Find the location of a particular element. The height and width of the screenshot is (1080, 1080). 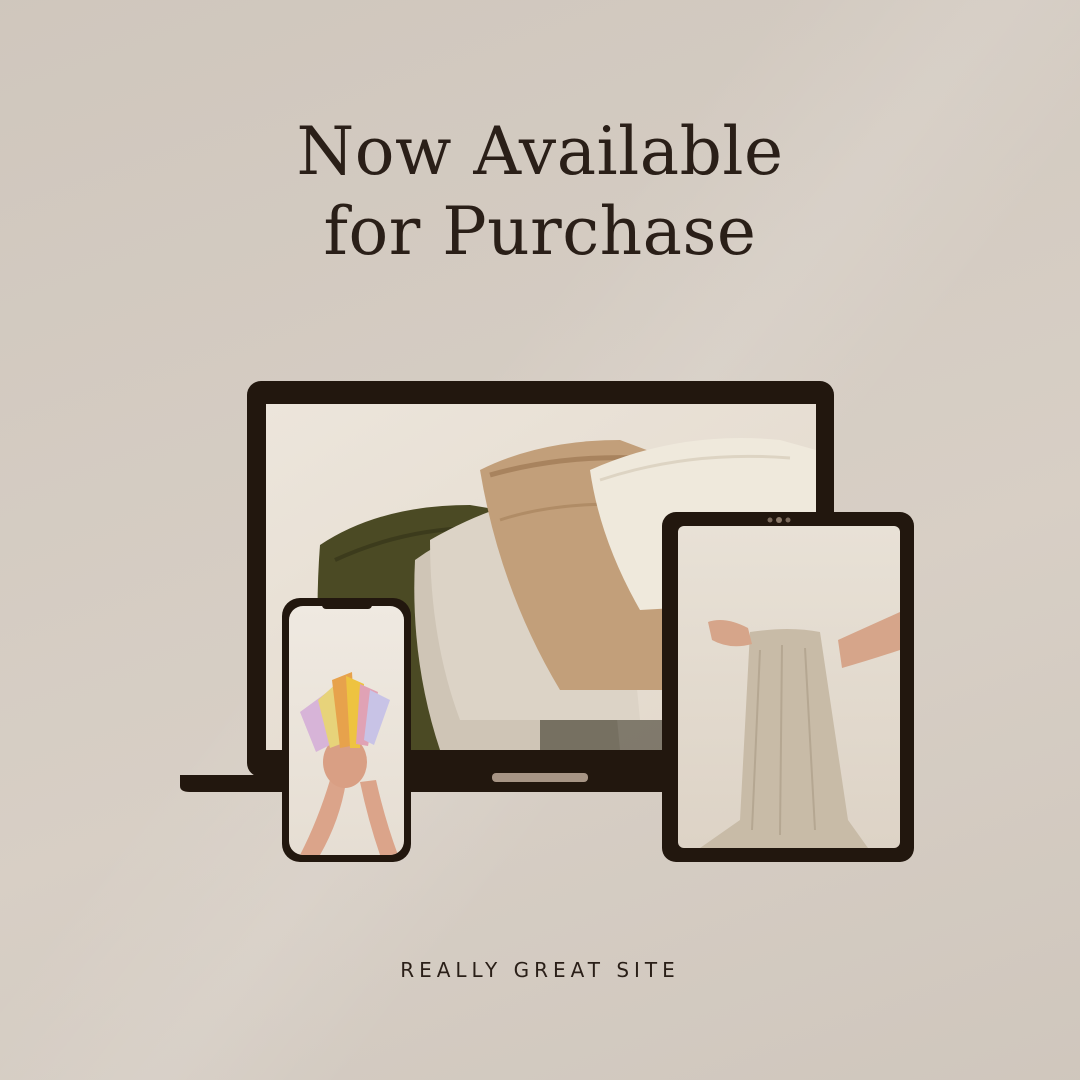

phone-notch is located at coordinates (347, 604).